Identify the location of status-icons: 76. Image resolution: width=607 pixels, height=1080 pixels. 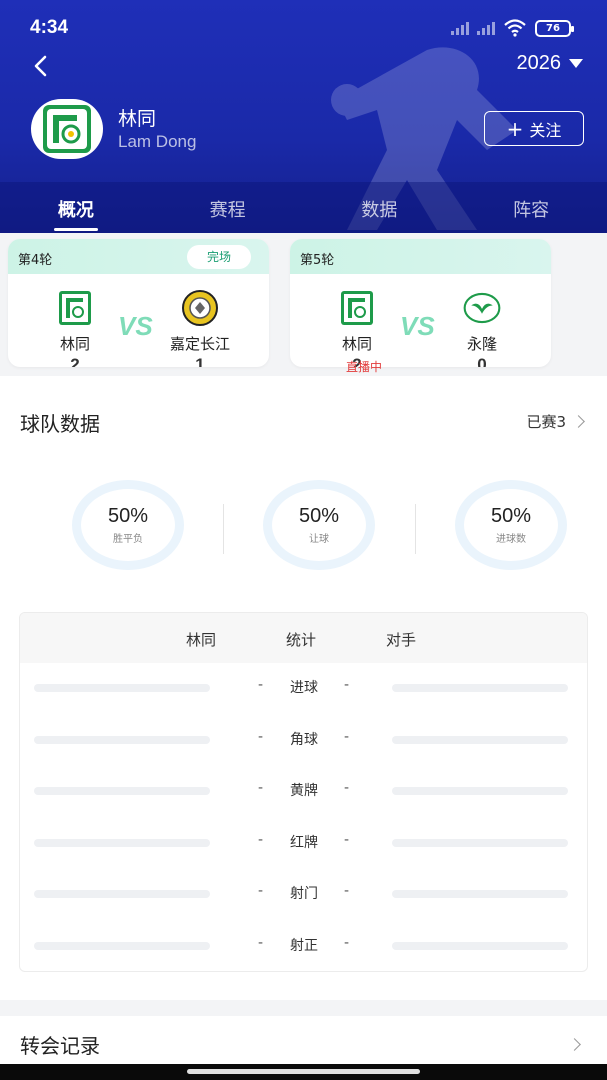
(512, 28).